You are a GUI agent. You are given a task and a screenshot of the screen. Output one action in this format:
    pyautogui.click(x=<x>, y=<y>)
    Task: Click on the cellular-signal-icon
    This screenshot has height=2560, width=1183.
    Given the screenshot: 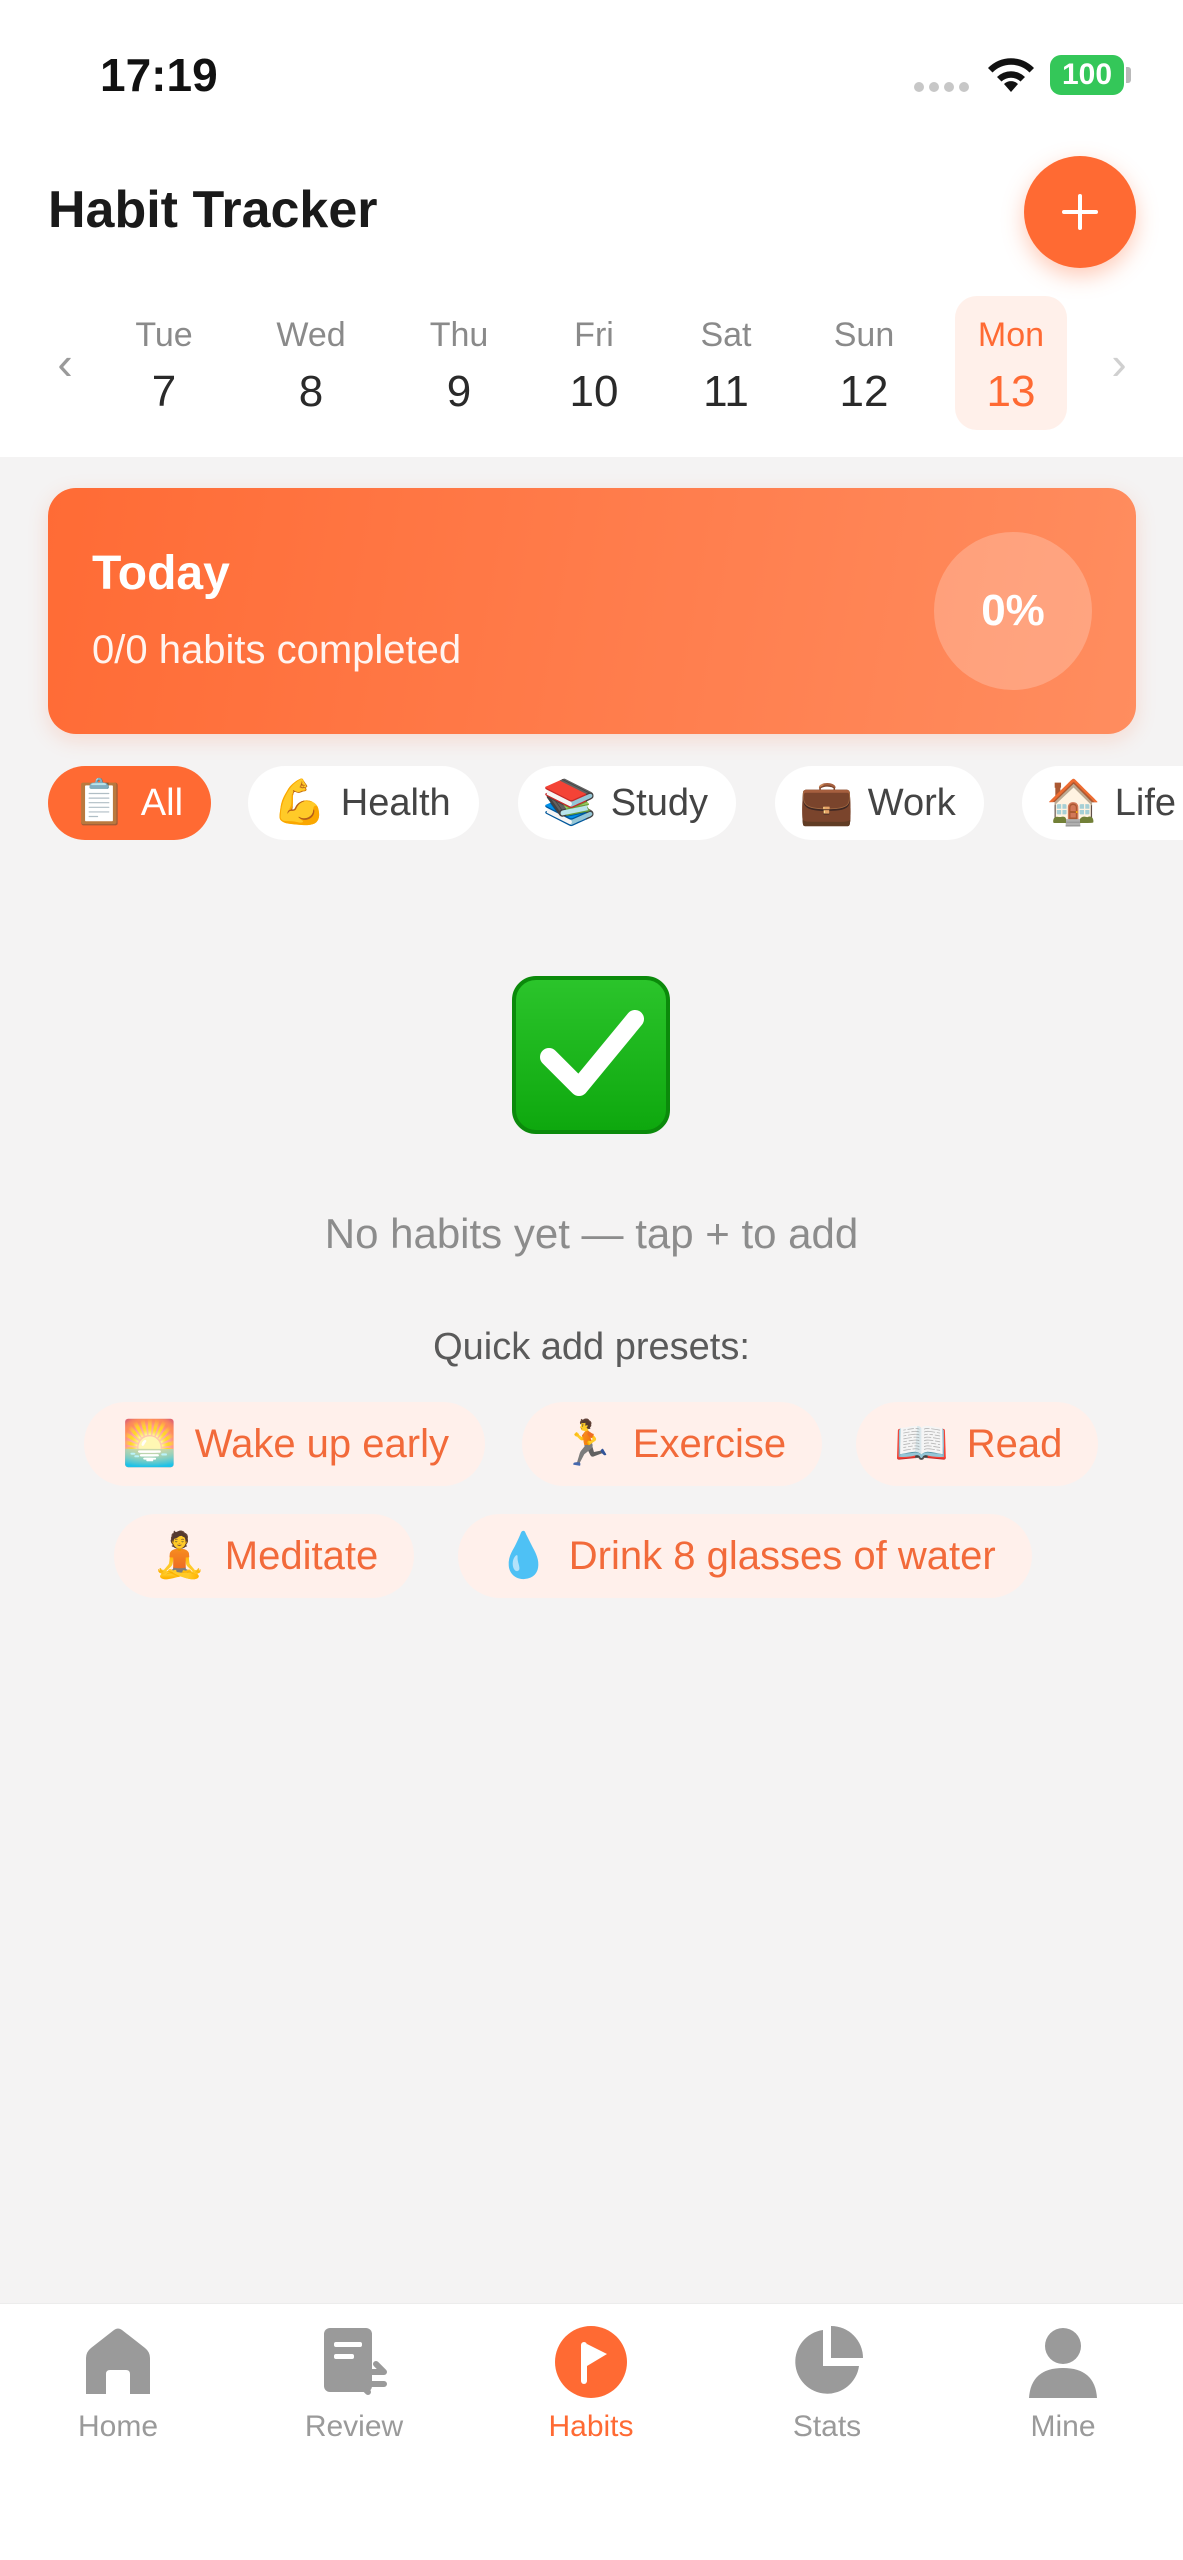 What is the action you would take?
    pyautogui.click(x=942, y=88)
    